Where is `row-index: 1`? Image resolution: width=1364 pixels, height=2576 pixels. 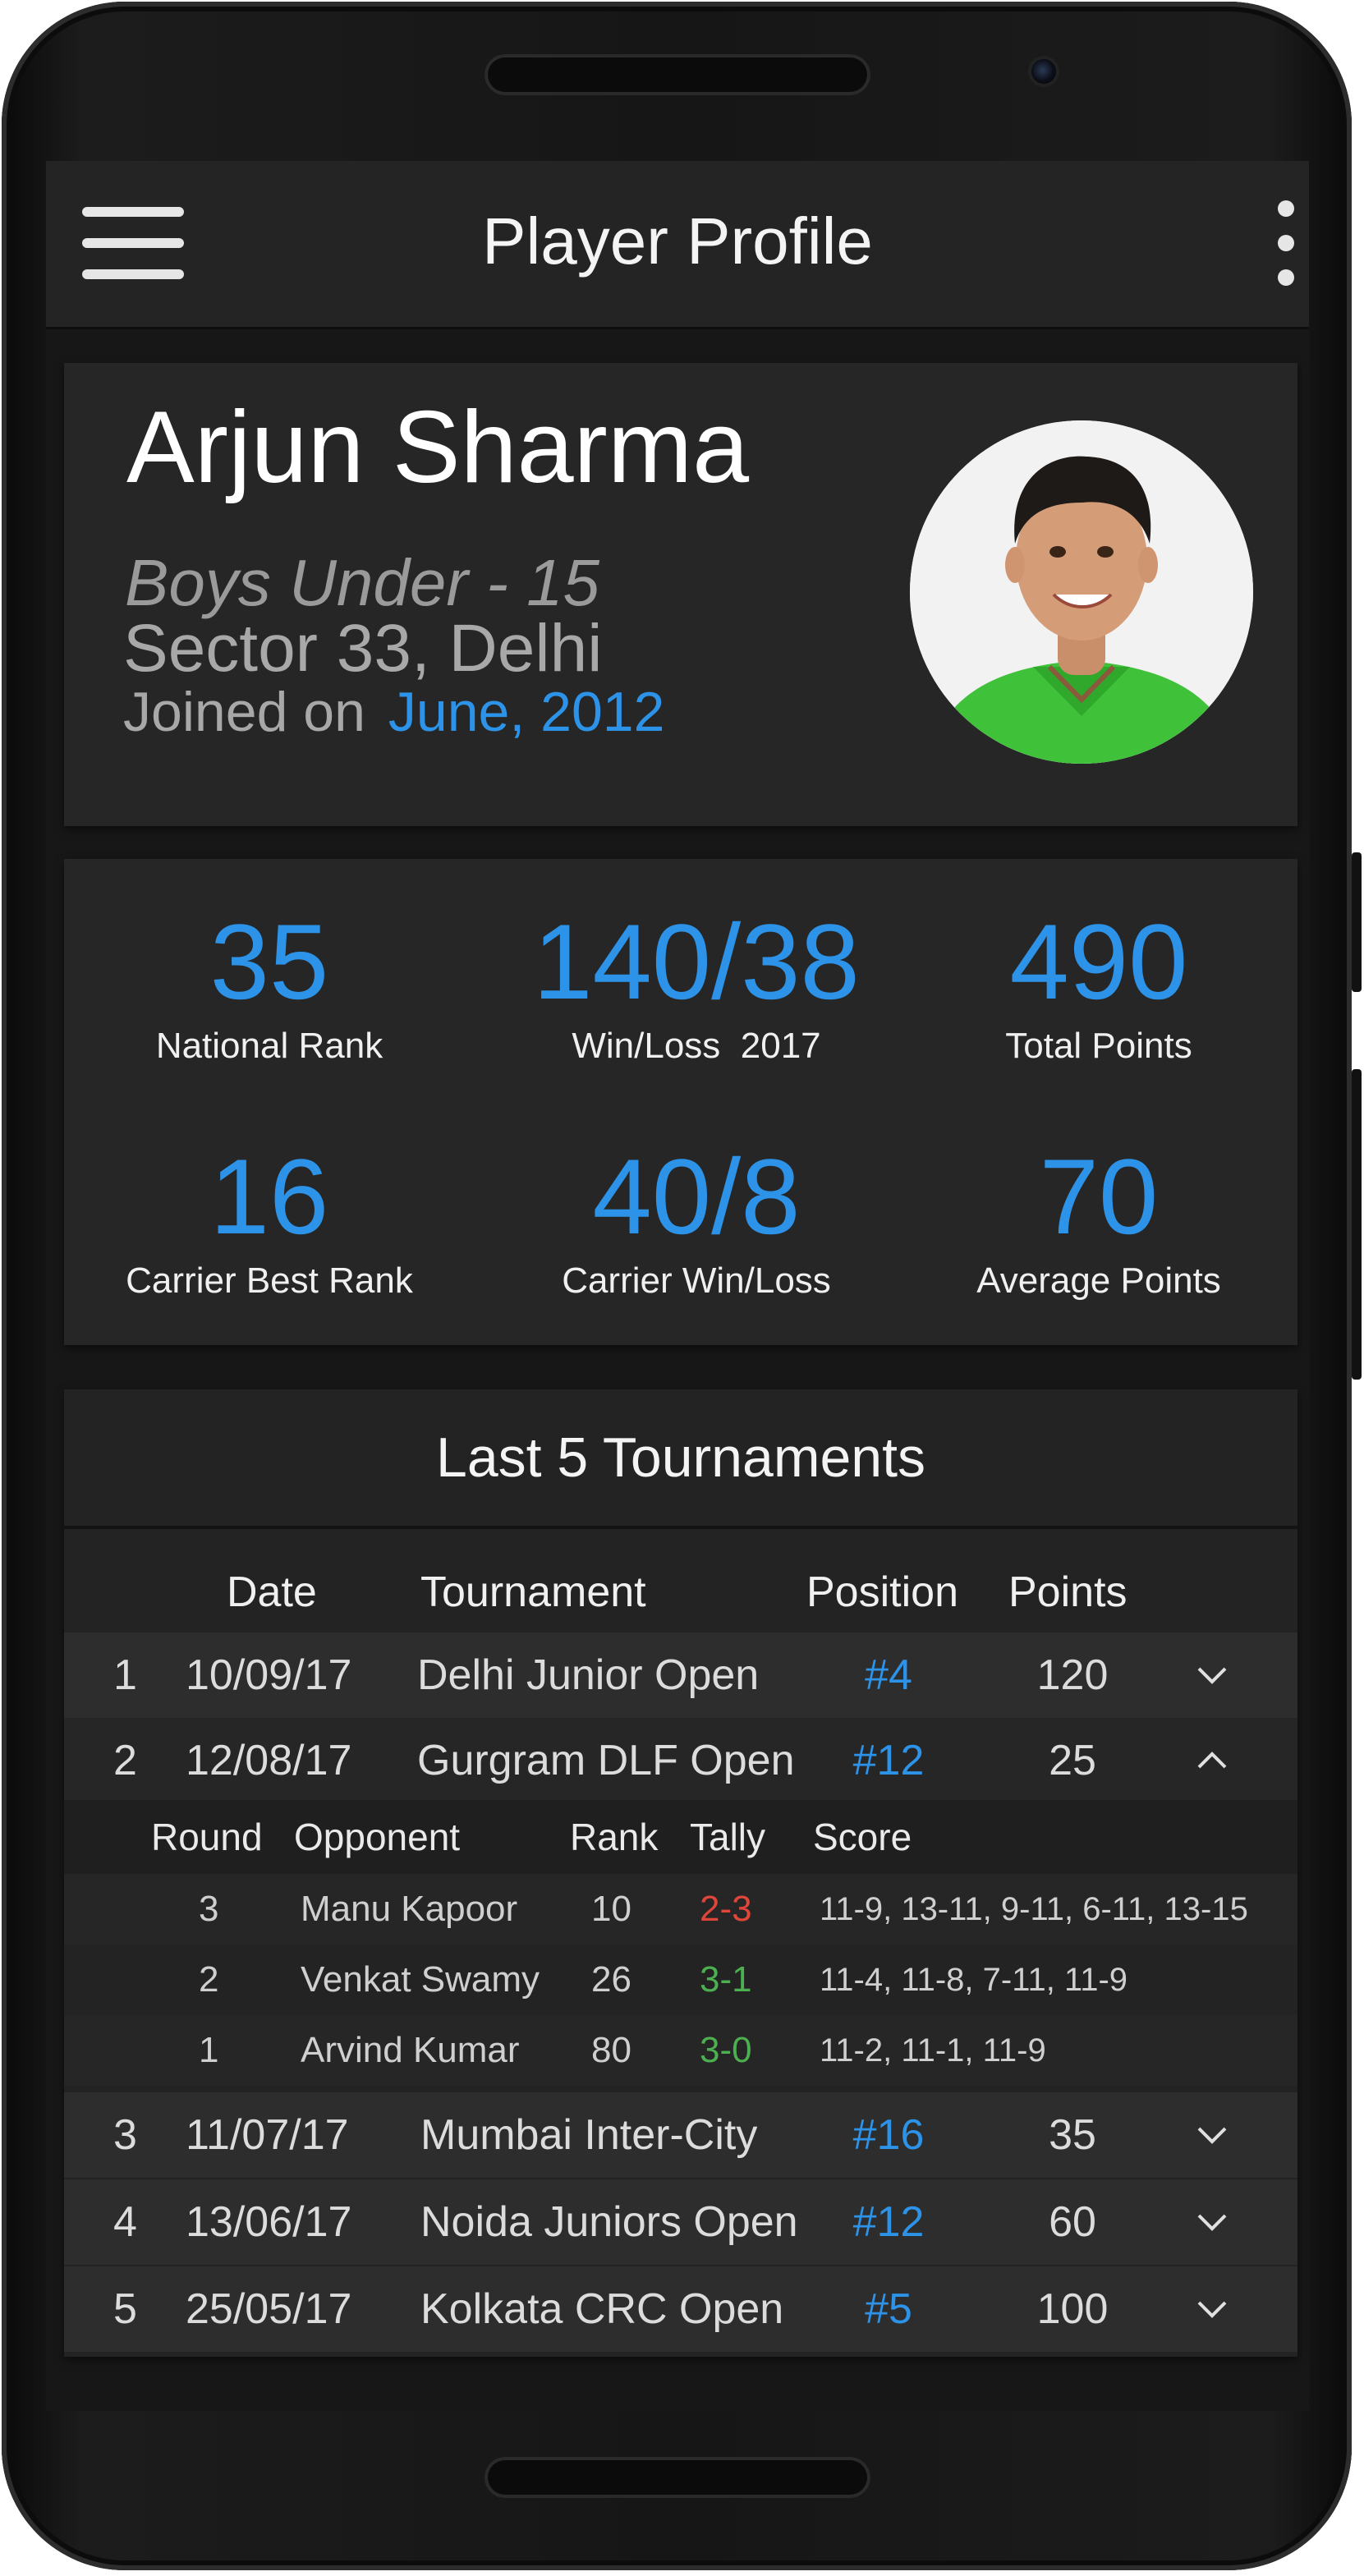
row-index: 1 is located at coordinates (125, 1675).